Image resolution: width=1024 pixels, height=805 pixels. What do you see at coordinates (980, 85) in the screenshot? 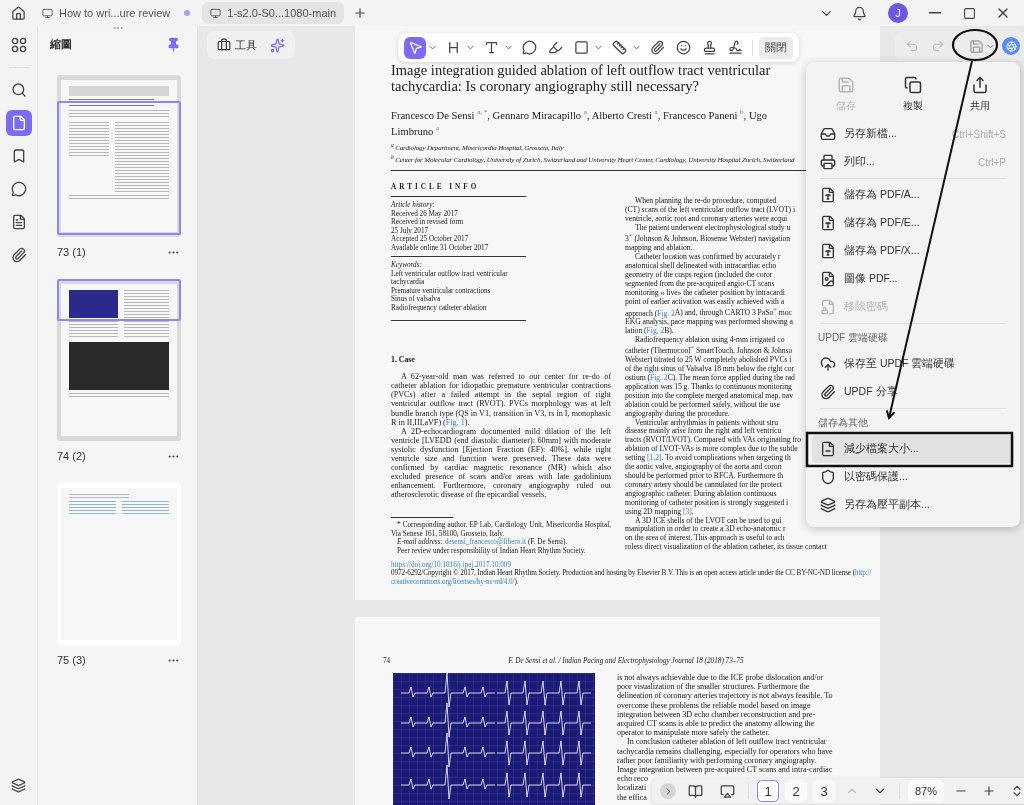
I see `share-icon` at bounding box center [980, 85].